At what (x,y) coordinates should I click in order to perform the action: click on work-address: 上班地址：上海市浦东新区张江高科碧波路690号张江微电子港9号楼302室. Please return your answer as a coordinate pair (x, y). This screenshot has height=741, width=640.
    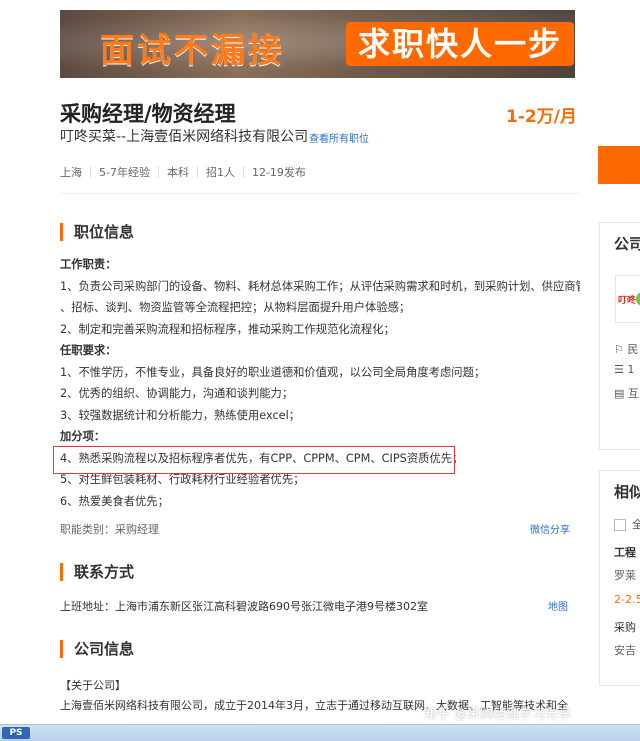
    Looking at the image, I should click on (244, 606).